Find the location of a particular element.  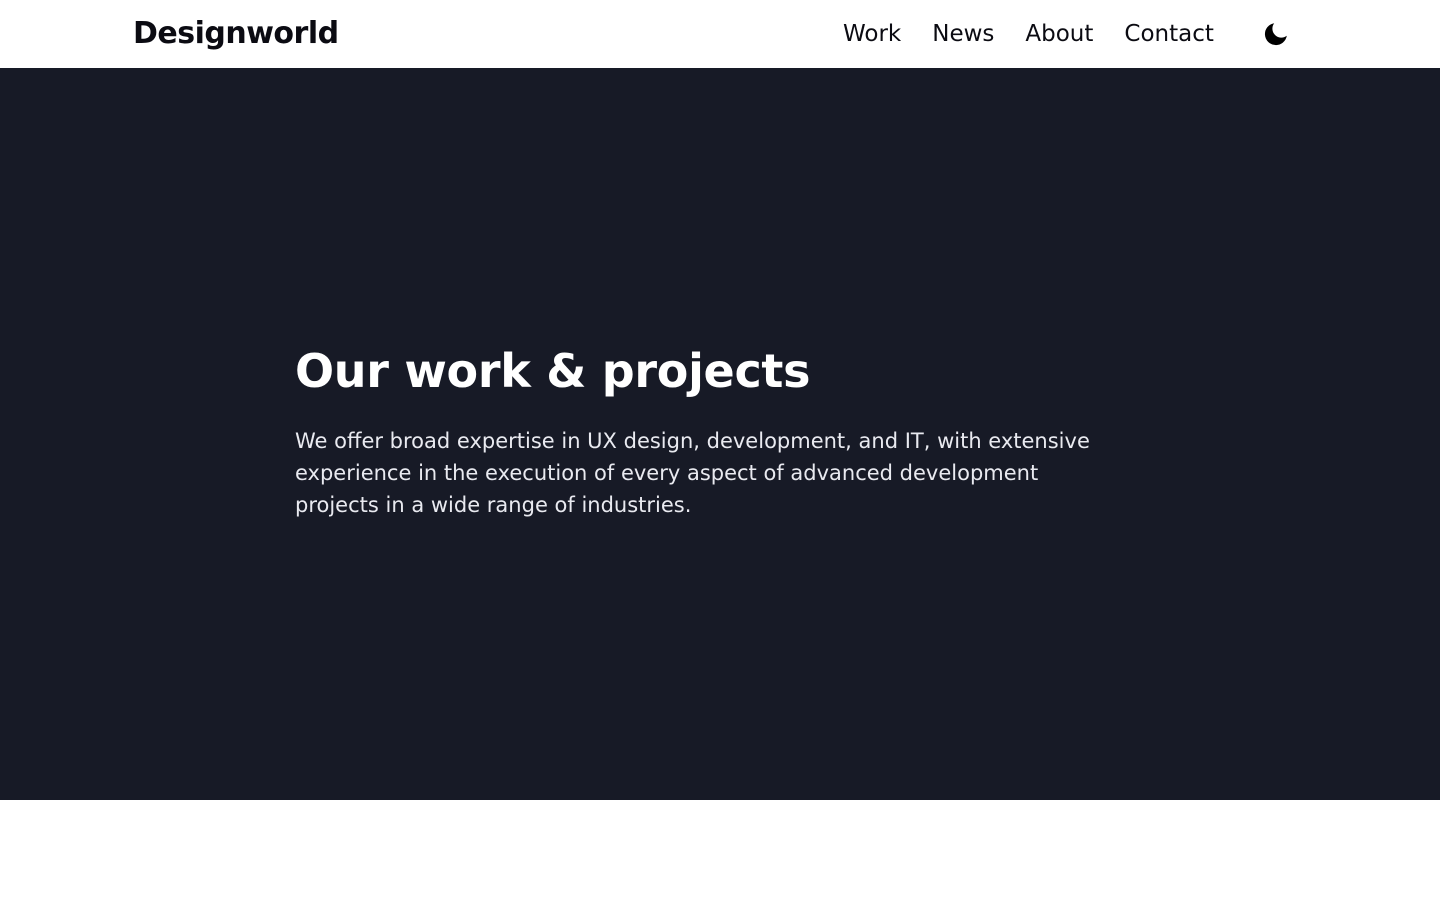

nav-link-about: About is located at coordinates (1059, 34).